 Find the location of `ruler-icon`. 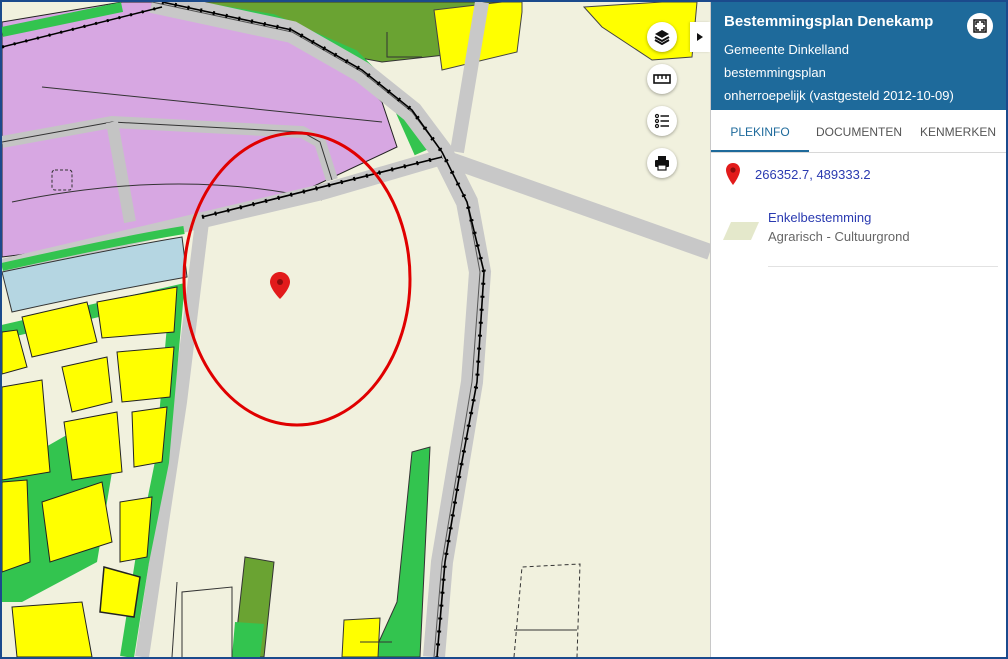

ruler-icon is located at coordinates (662, 79).